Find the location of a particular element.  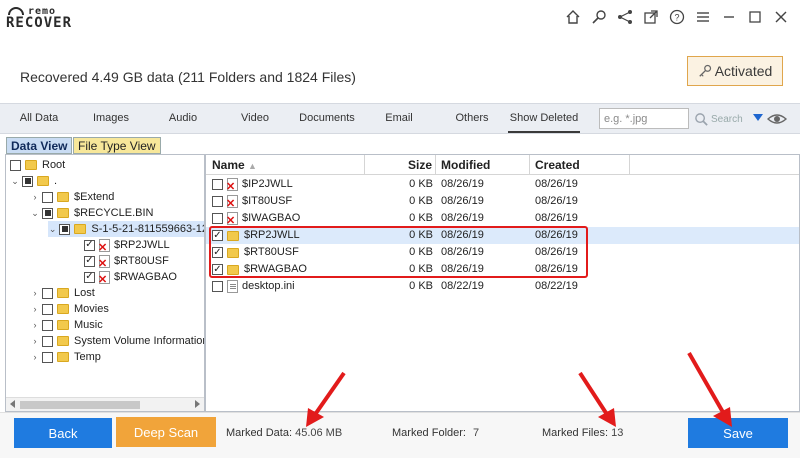

logo-text-bottom: RECOVER is located at coordinates (39, 23).